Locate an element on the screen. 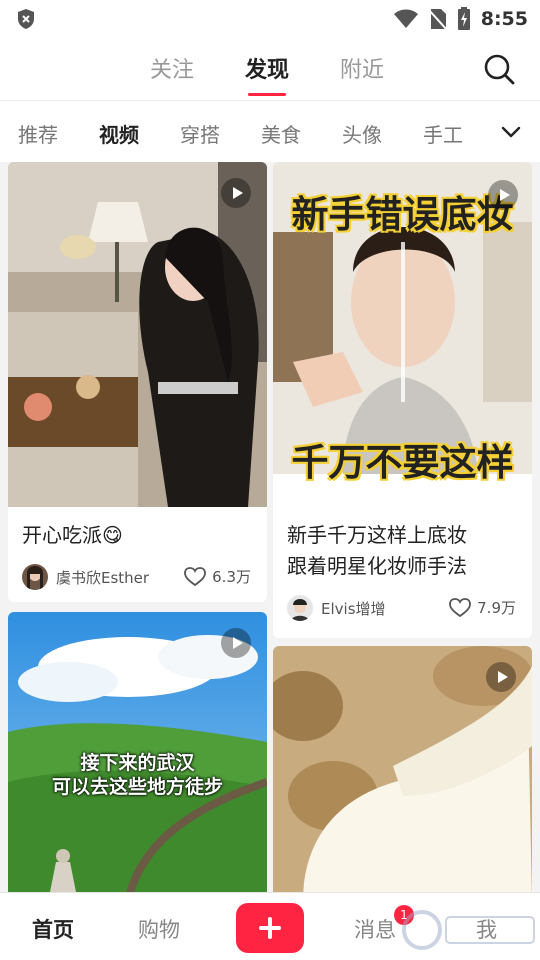 The height and width of the screenshot is (960, 540). status-bar: 8:55 is located at coordinates (270, 19).